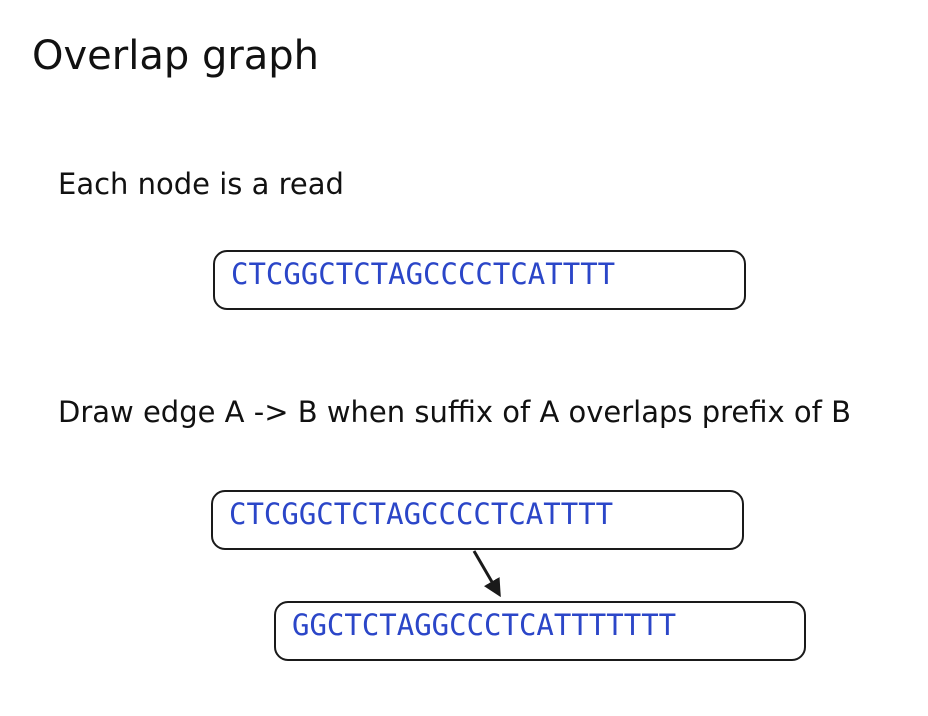 The height and width of the screenshot is (716, 928). What do you see at coordinates (540, 631) in the screenshot?
I see `read-node-b: GGCTCTAGGCCCTCATTTTTTT` at bounding box center [540, 631].